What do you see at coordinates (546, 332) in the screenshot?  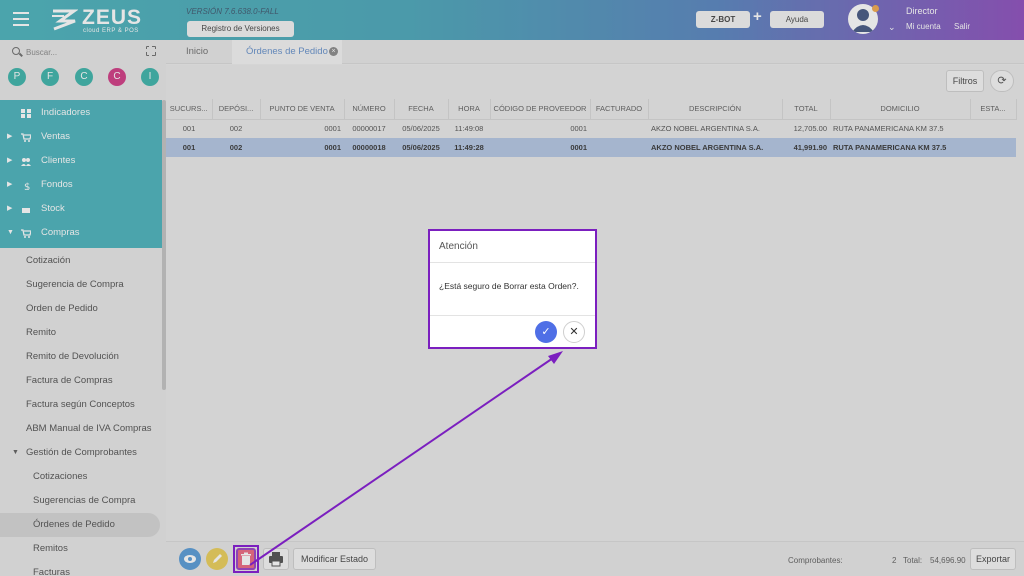 I see `confirm-button: ✓` at bounding box center [546, 332].